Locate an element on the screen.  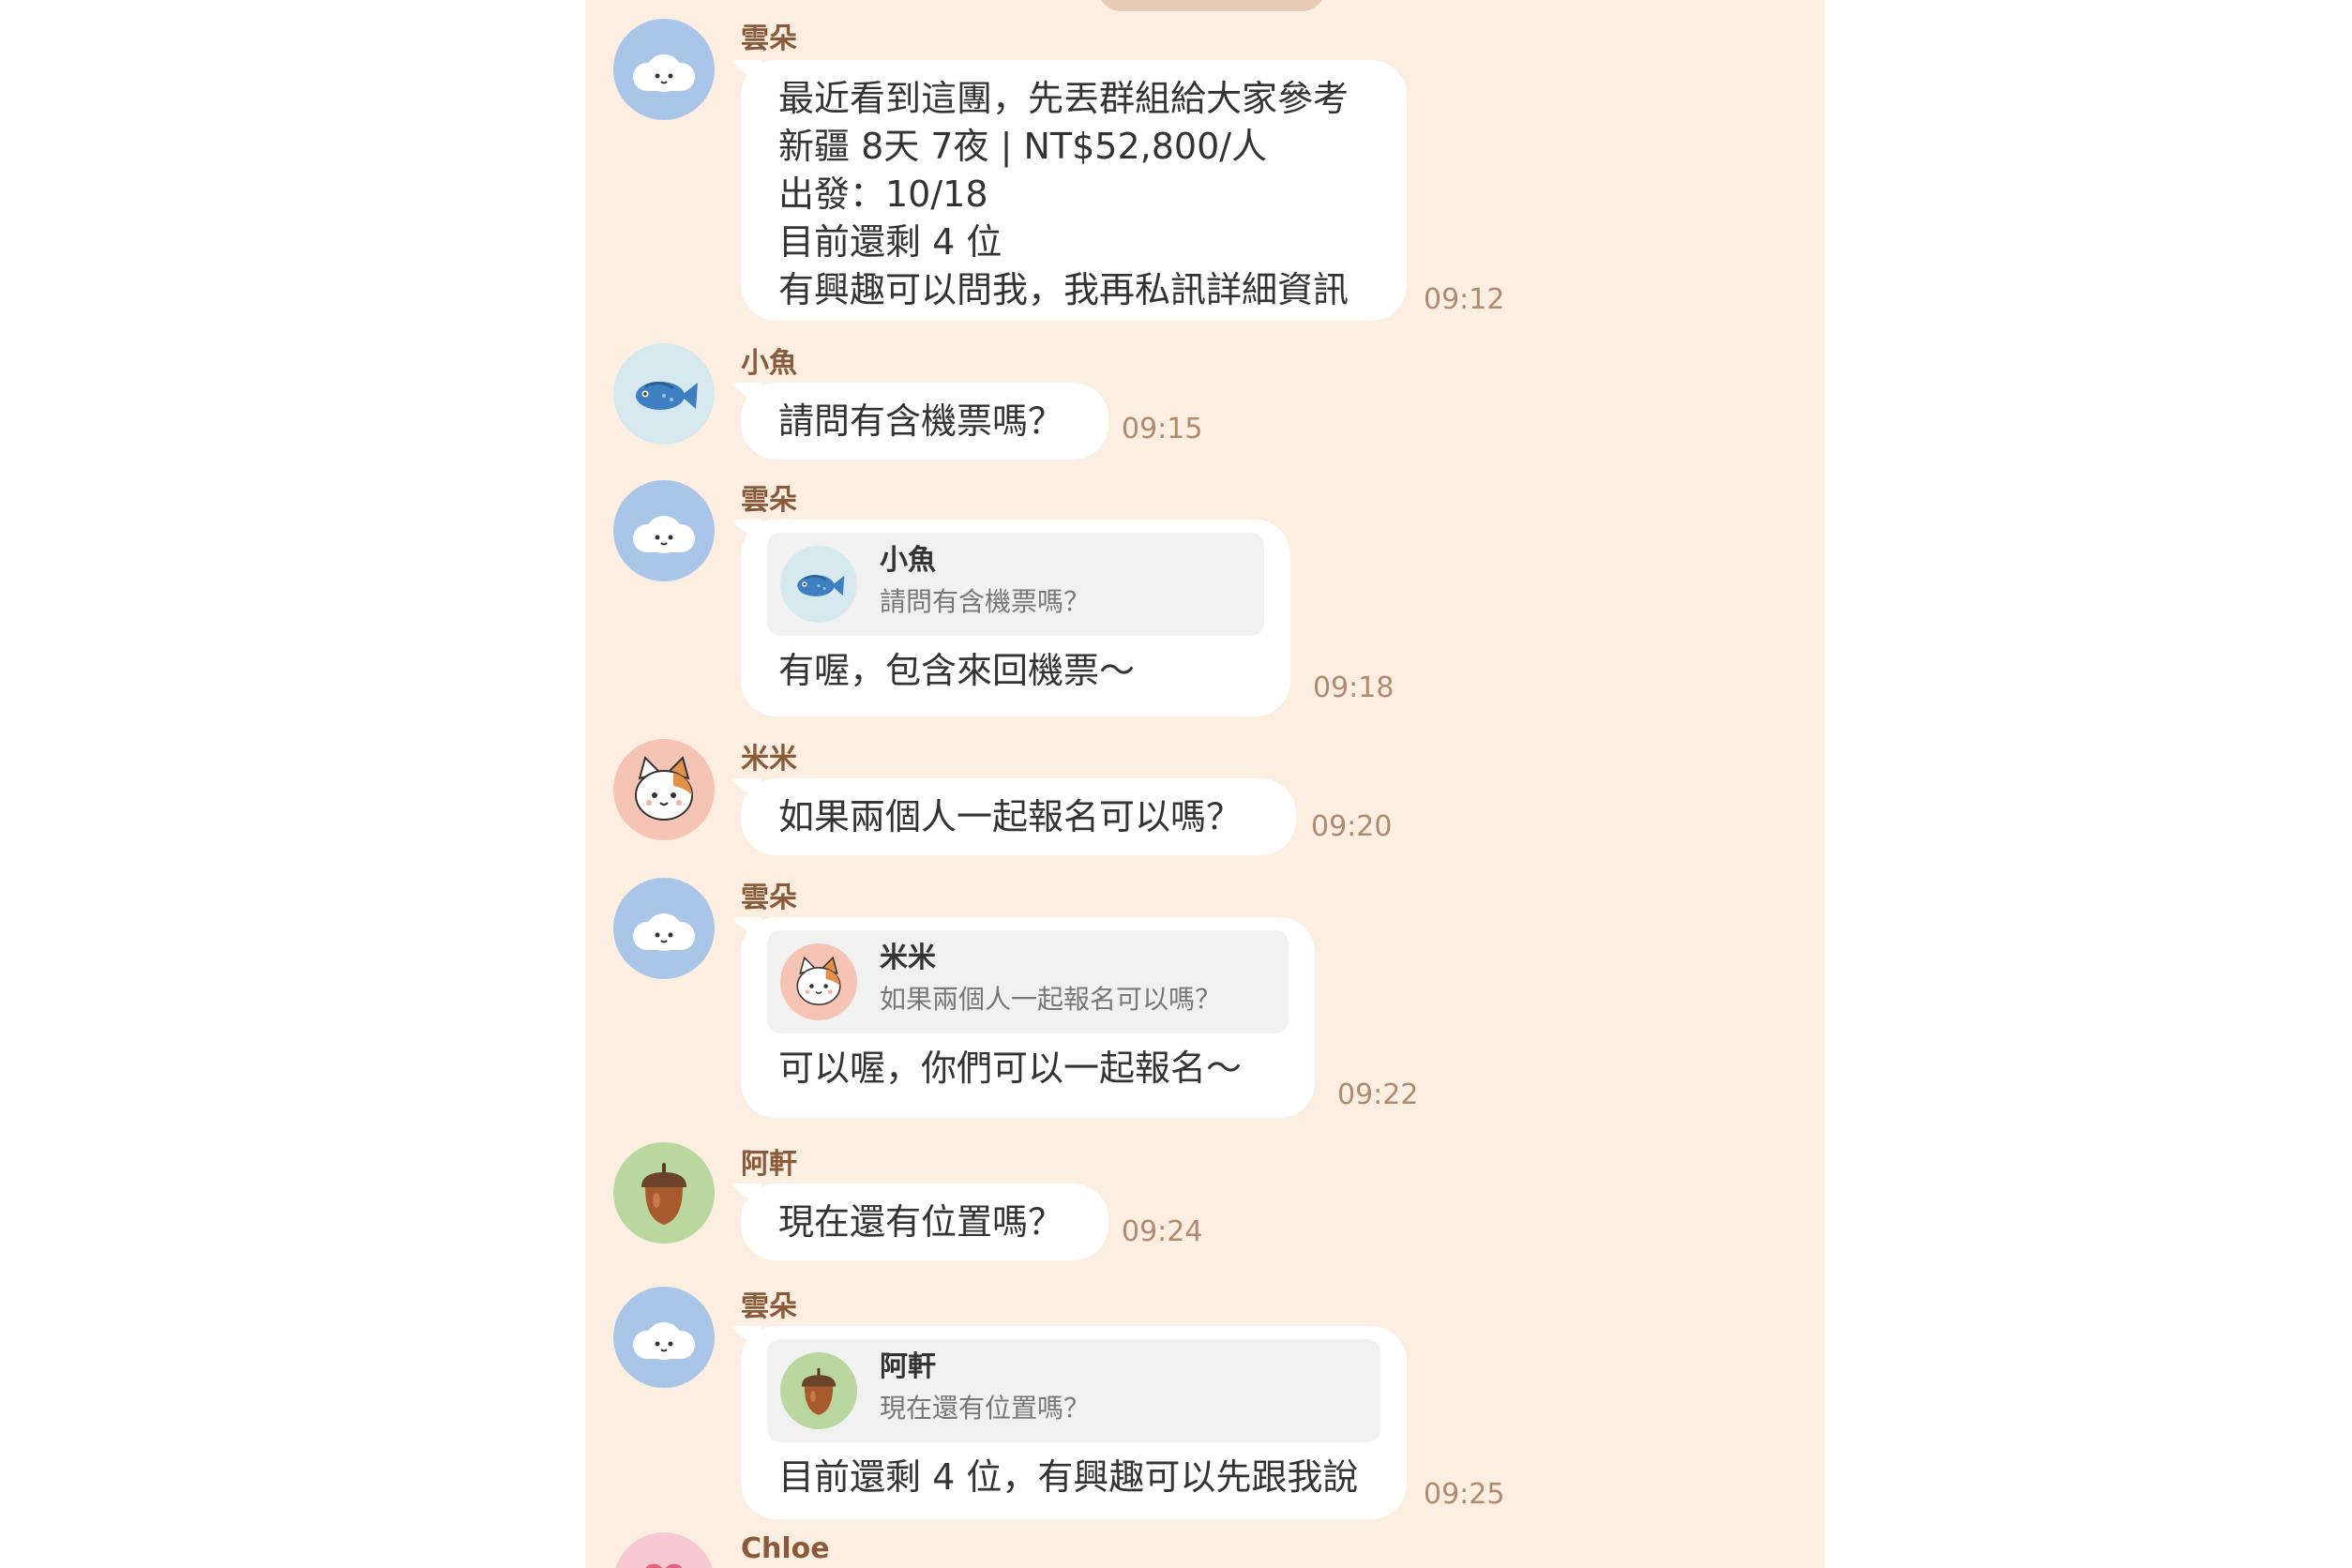
message-bubble: 小魚 請問有含機票嗎？ 有喔，包含來回機票～ is located at coordinates (1015, 618).